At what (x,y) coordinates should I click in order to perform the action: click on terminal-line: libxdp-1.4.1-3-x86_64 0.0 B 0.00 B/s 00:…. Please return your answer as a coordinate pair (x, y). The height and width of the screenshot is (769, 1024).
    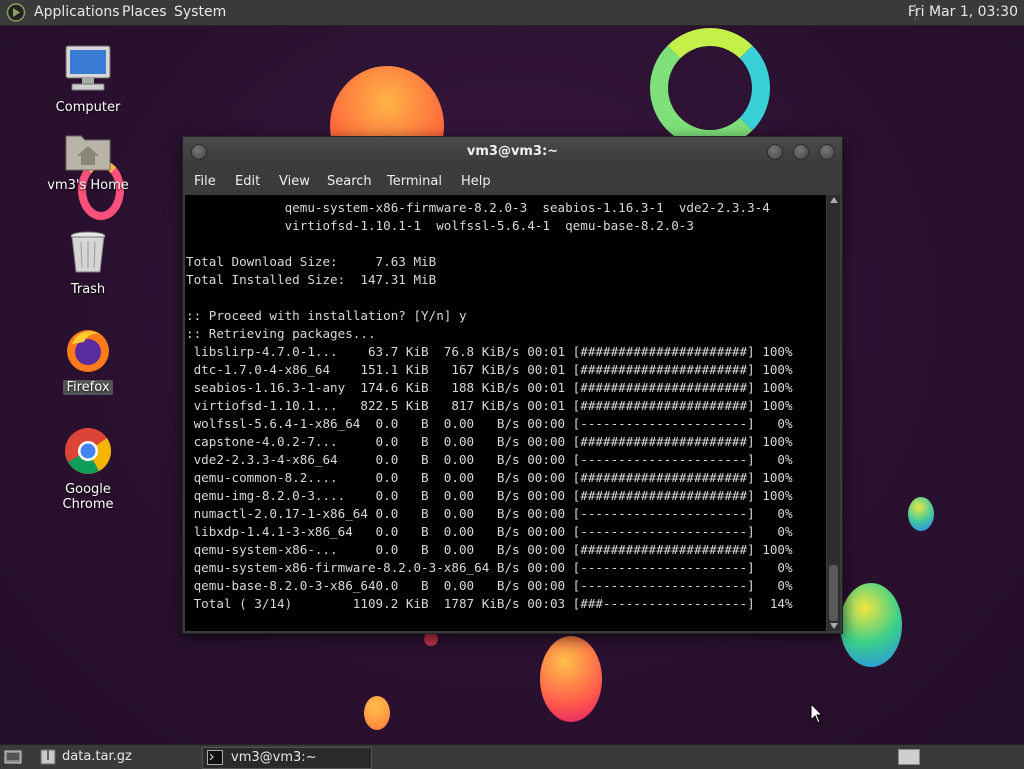
    Looking at the image, I should click on (493, 531).